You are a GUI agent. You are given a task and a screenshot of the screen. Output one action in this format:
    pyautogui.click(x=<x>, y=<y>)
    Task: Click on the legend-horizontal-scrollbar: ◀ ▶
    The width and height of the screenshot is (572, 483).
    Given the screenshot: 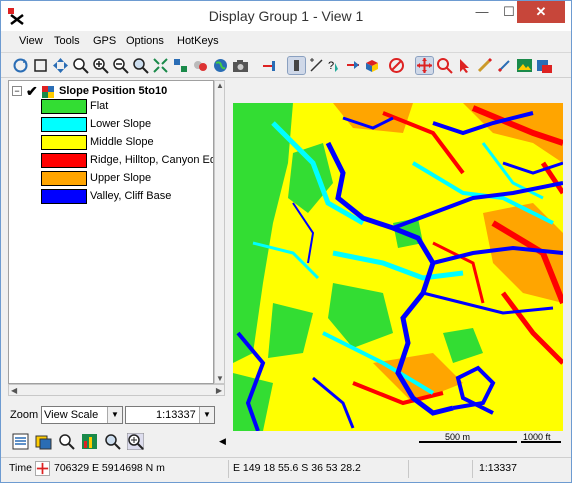 What is the action you would take?
    pyautogui.click(x=116, y=390)
    